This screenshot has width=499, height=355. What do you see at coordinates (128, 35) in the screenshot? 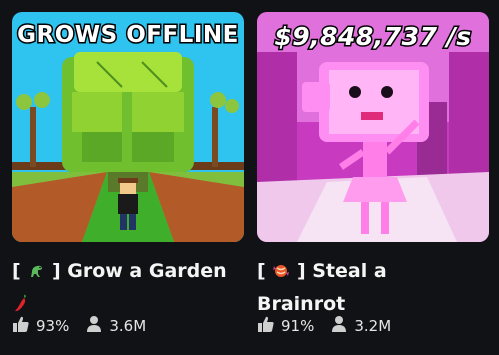
I see `thumbnail-caption: GROWS OFFLINE` at bounding box center [128, 35].